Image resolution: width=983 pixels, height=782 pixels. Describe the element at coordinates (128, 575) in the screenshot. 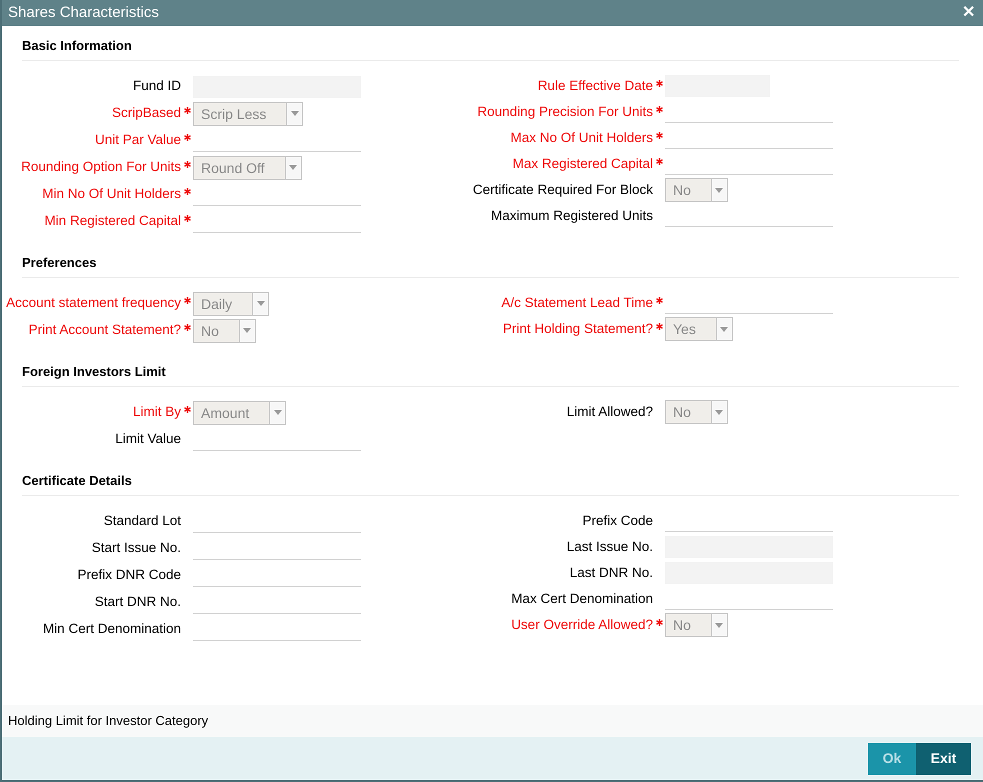

I see `field-label: Prefix DNR Code` at that location.